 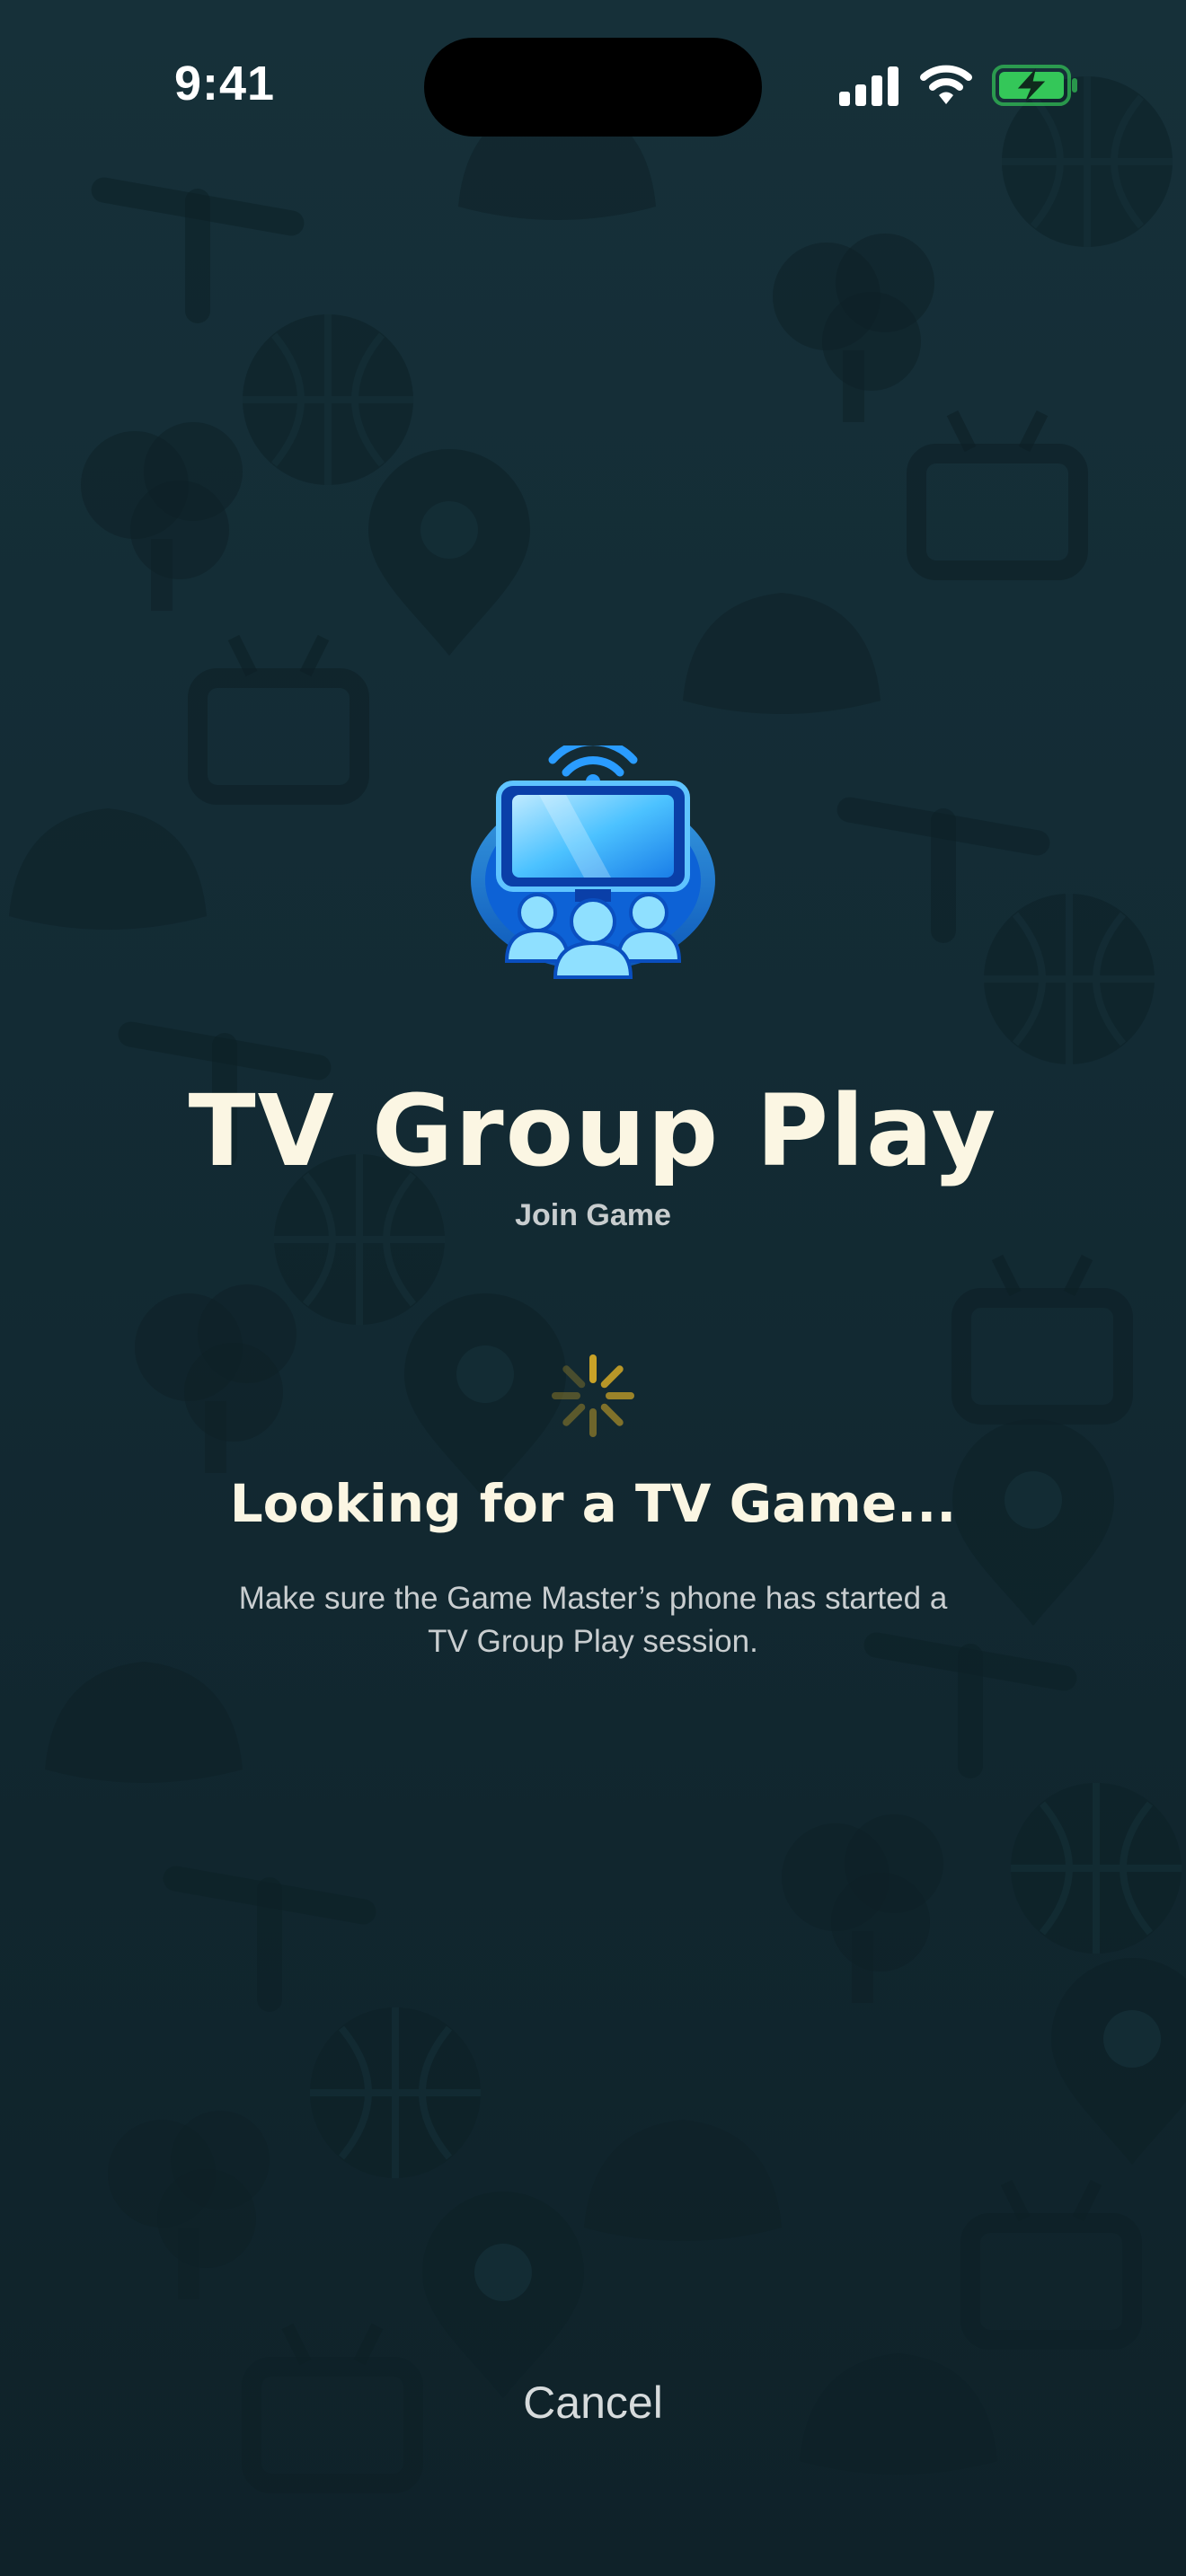 I want to click on dynamic-island, so click(x=593, y=87).